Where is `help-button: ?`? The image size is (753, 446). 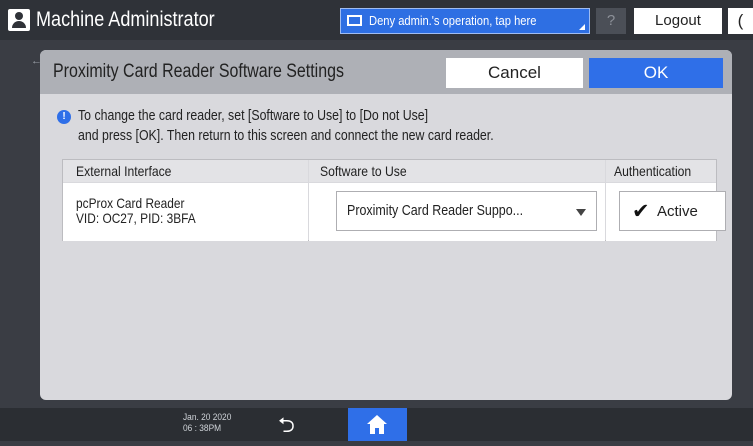 help-button: ? is located at coordinates (611, 21).